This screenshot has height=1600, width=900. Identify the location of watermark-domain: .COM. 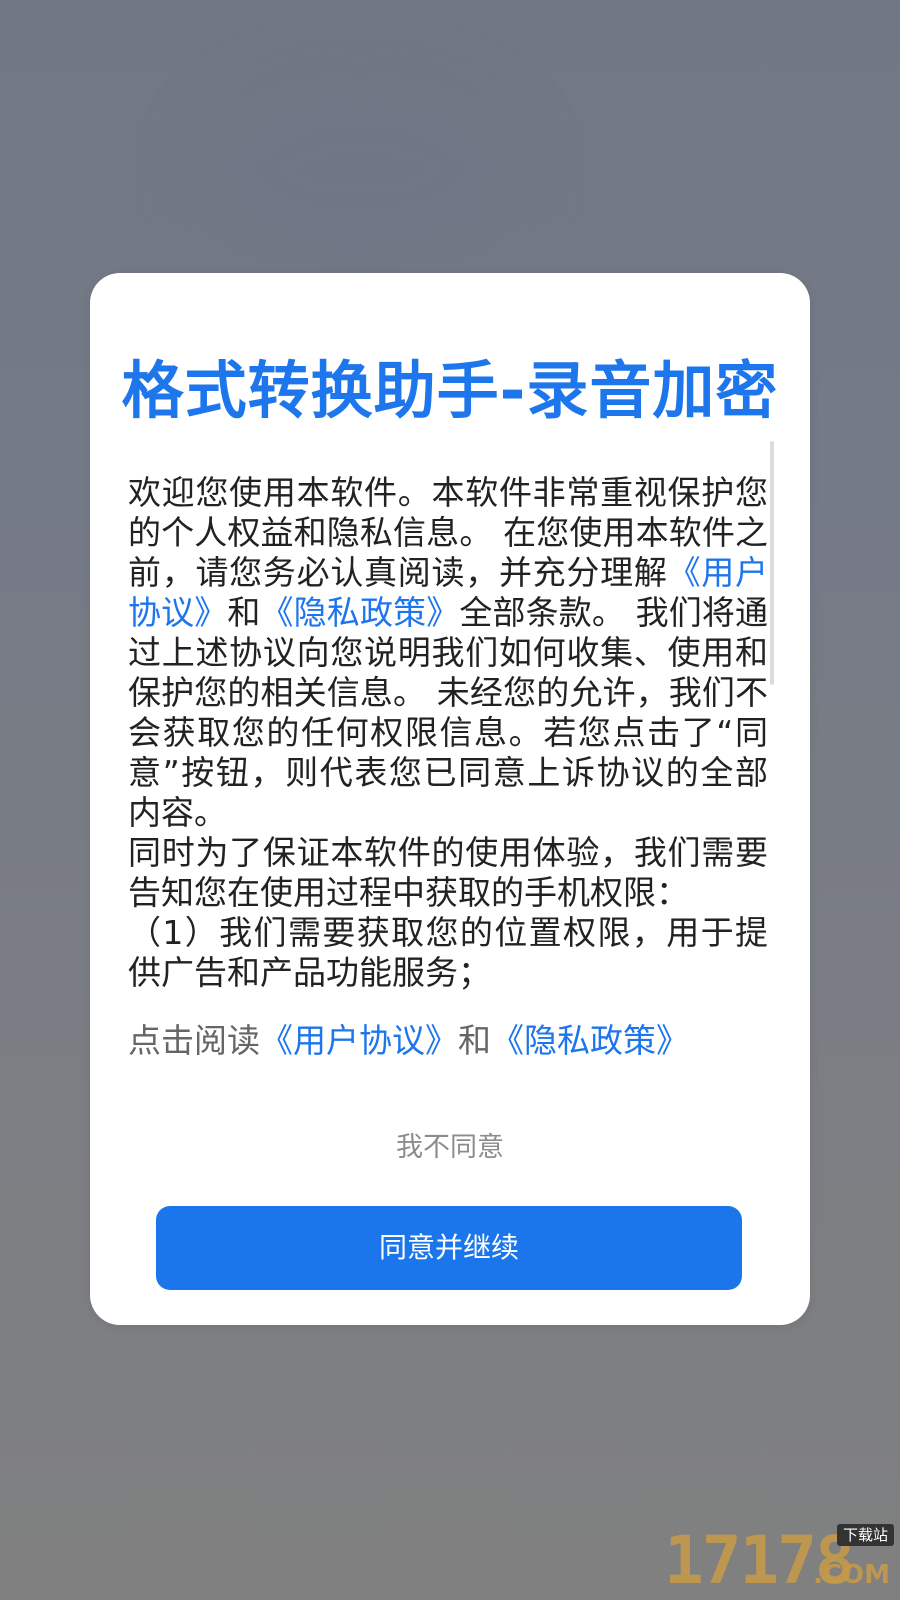
(851, 1575).